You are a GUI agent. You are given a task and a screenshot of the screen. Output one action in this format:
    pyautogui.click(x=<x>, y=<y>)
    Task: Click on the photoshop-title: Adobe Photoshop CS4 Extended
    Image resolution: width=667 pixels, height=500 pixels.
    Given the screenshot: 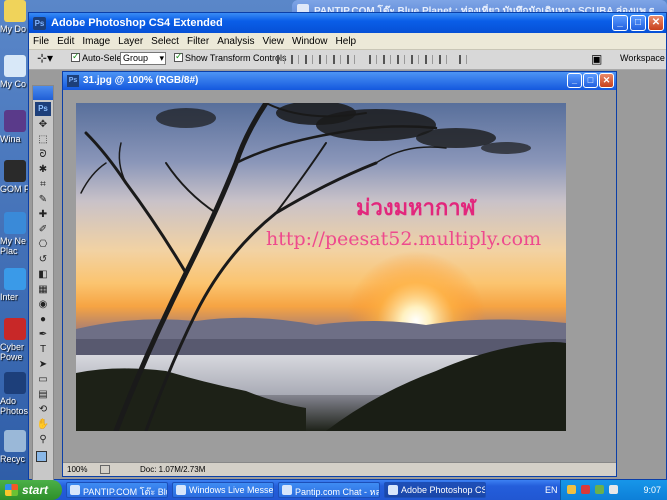 What is the action you would take?
    pyautogui.click(x=137, y=23)
    